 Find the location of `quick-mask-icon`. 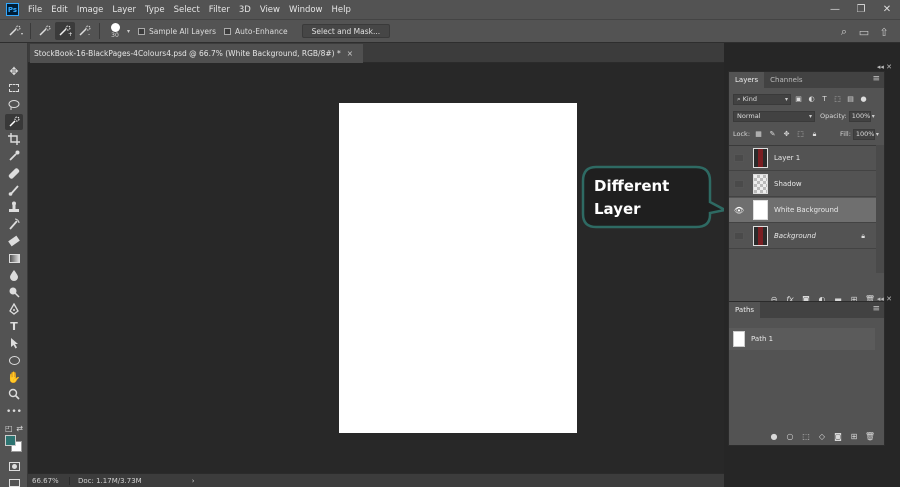

quick-mask-icon is located at coordinates (14, 466).